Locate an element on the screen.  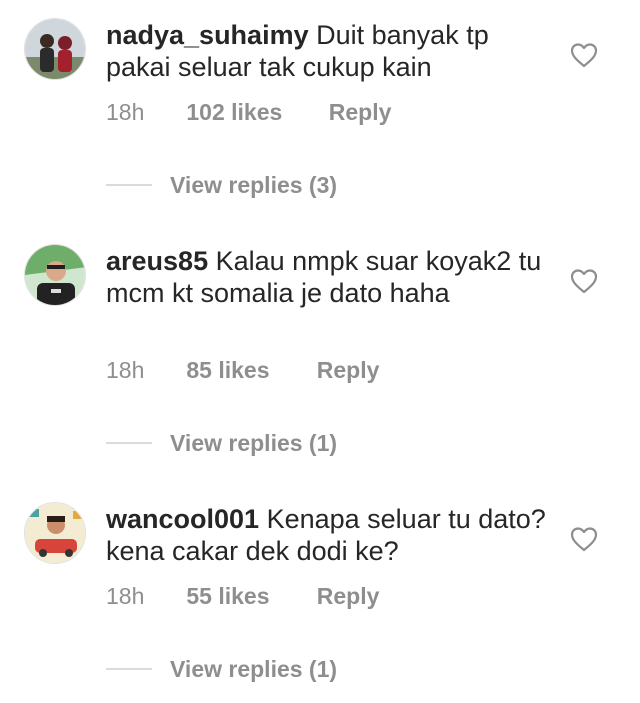
comment-likes: 85 likes is located at coordinates (248, 370).